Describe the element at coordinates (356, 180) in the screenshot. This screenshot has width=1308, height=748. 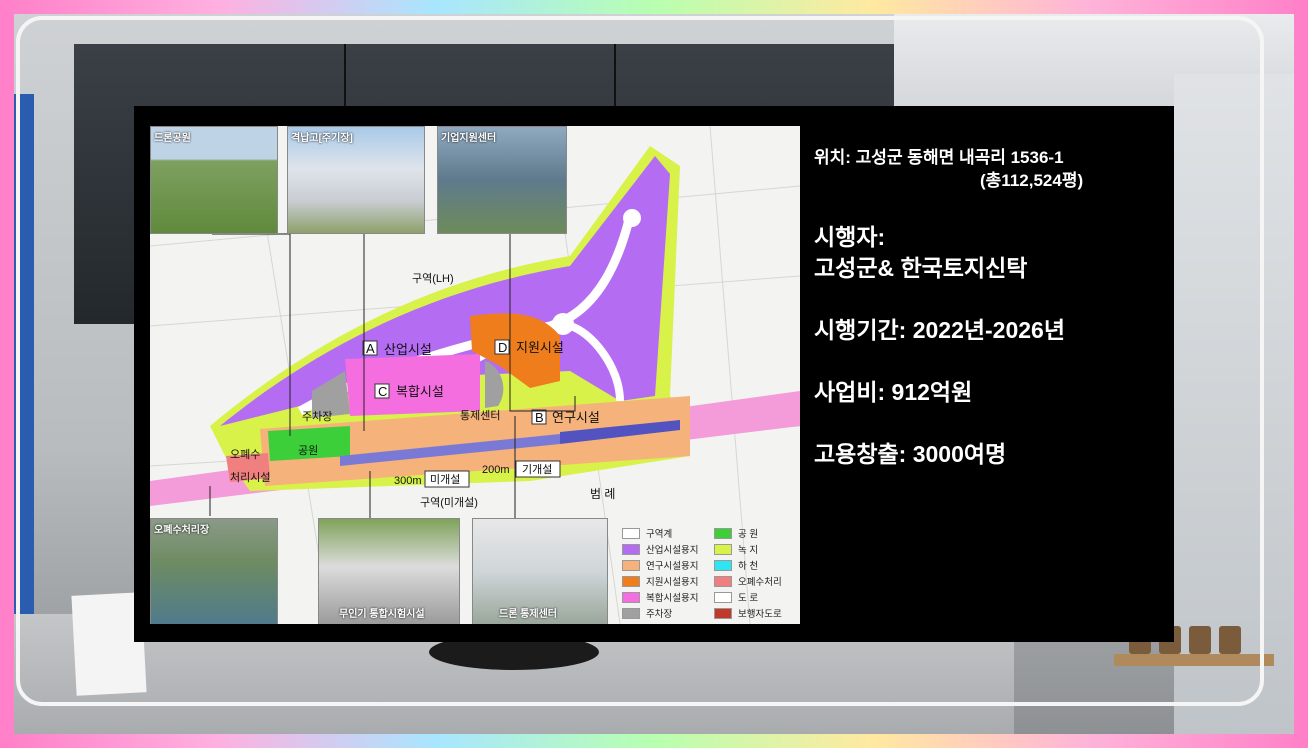
I see `photo-hangar: 격납고[주기장]` at that location.